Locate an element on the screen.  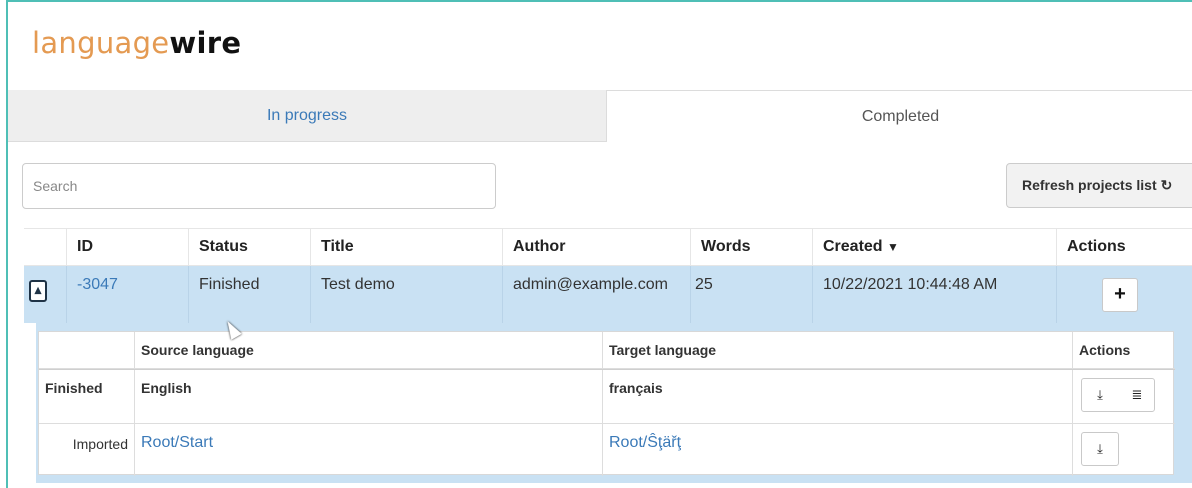
source-language: English is located at coordinates (166, 388).